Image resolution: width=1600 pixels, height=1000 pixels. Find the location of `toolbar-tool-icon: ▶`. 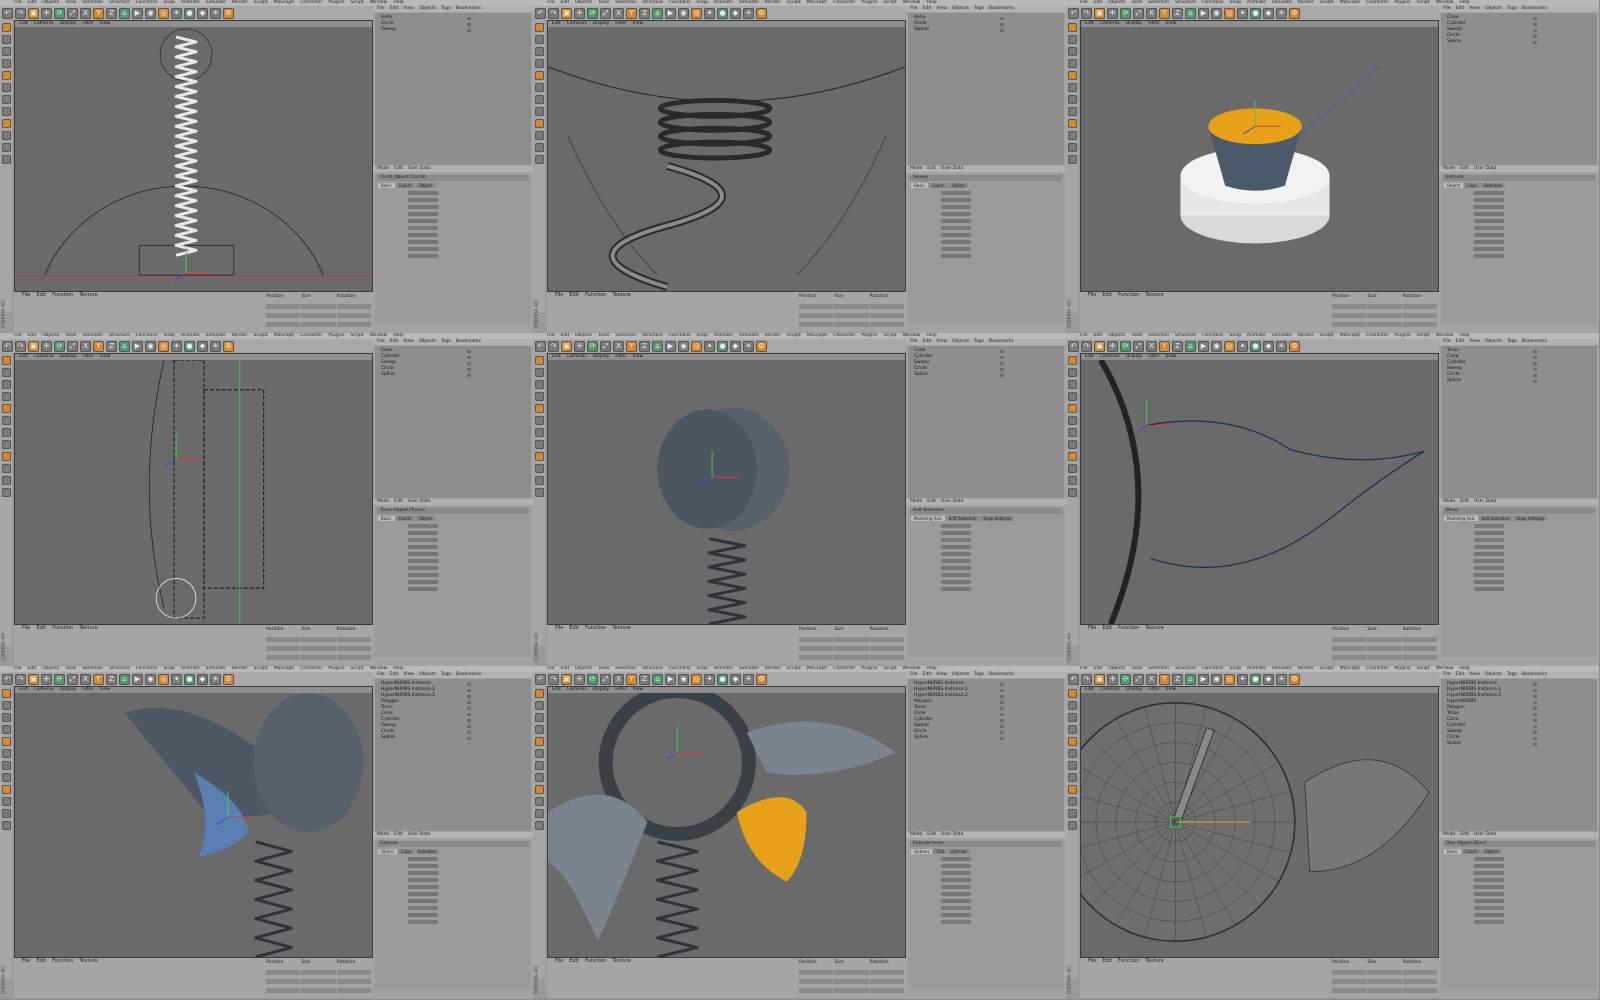

toolbar-tool-icon: ▶ is located at coordinates (137, 679).